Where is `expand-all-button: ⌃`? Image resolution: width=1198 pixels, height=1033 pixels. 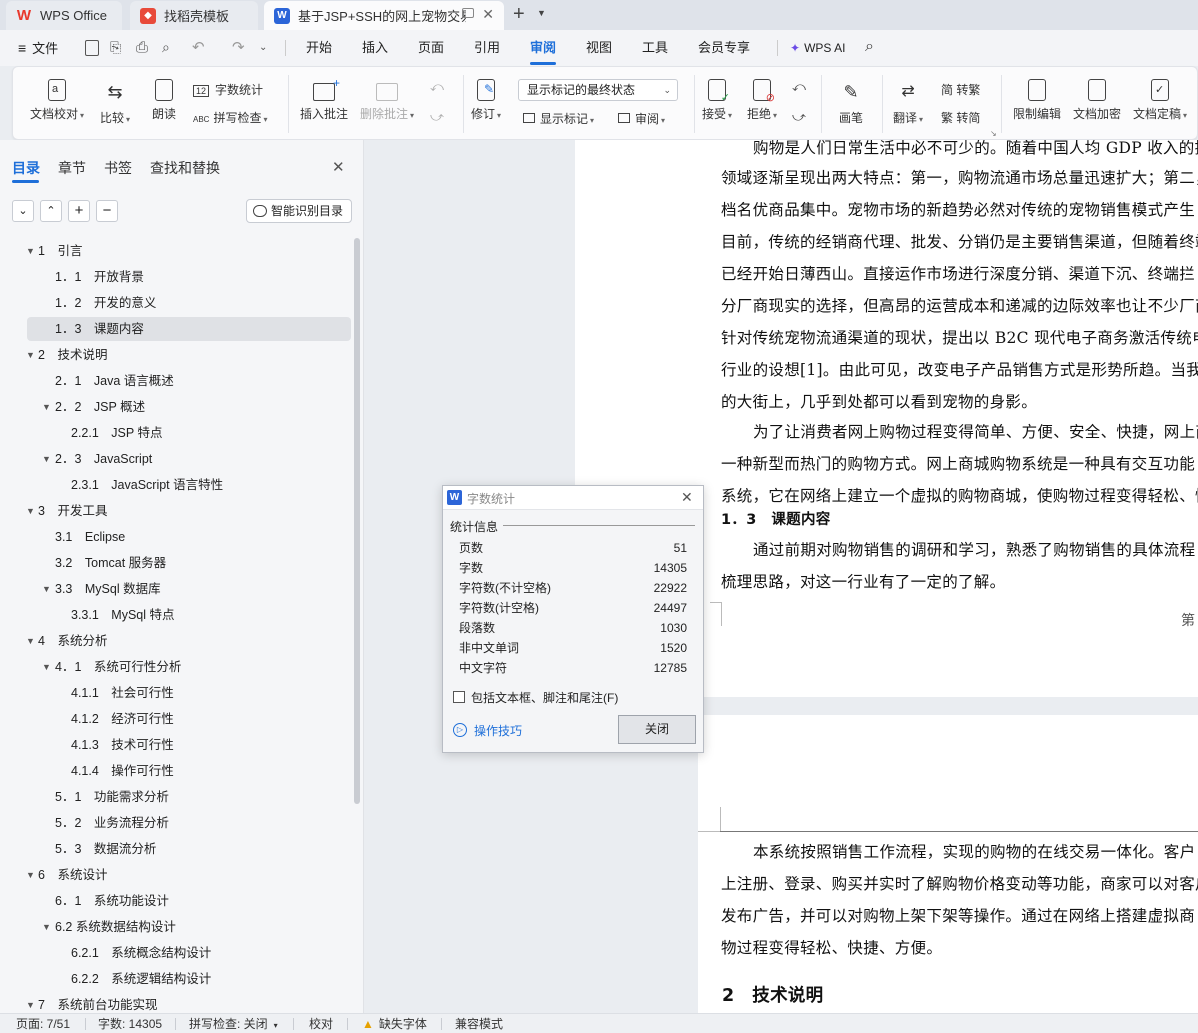 expand-all-button: ⌃ is located at coordinates (51, 211).